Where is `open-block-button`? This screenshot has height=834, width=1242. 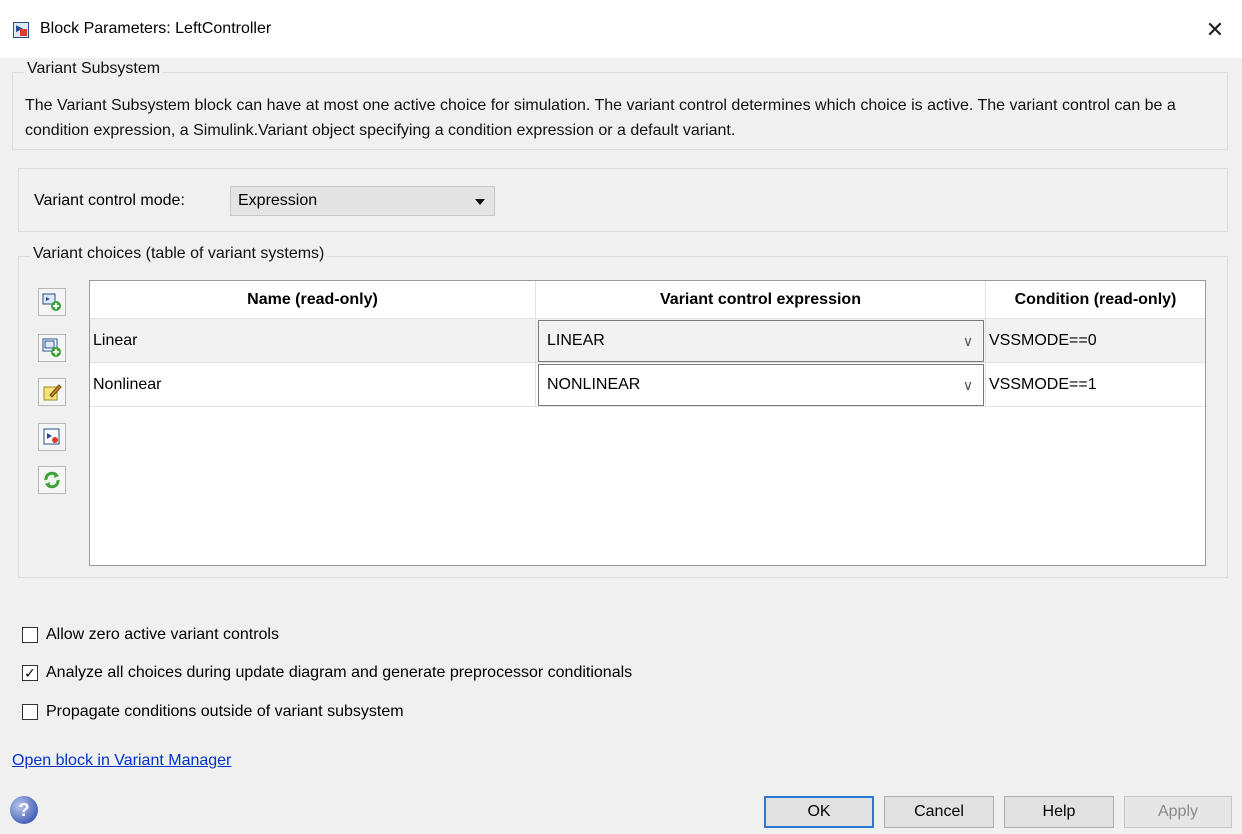 open-block-button is located at coordinates (52, 437).